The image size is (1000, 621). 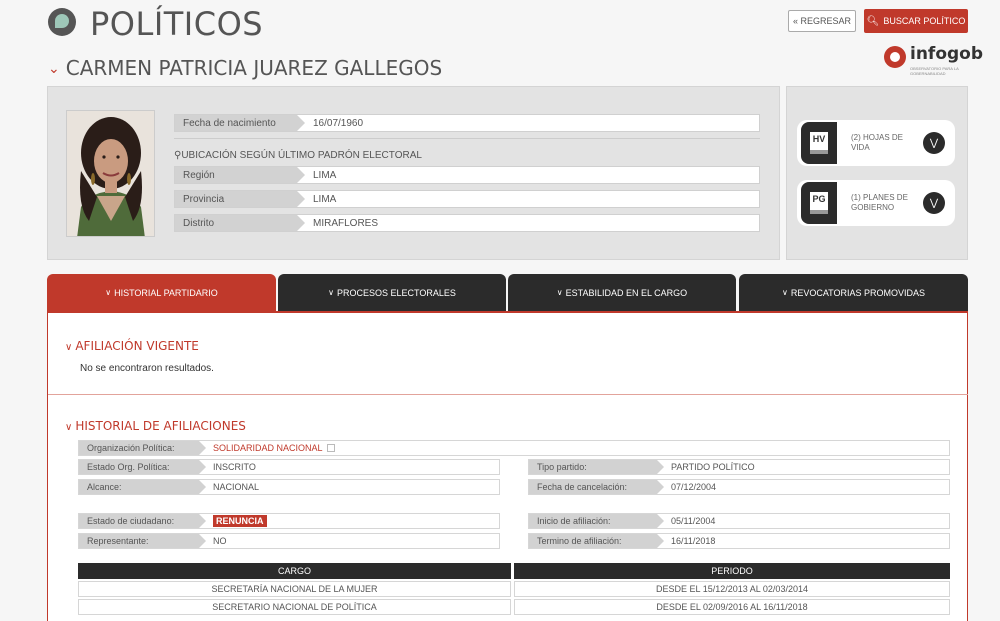 I want to click on documents-panel, so click(x=877, y=173).